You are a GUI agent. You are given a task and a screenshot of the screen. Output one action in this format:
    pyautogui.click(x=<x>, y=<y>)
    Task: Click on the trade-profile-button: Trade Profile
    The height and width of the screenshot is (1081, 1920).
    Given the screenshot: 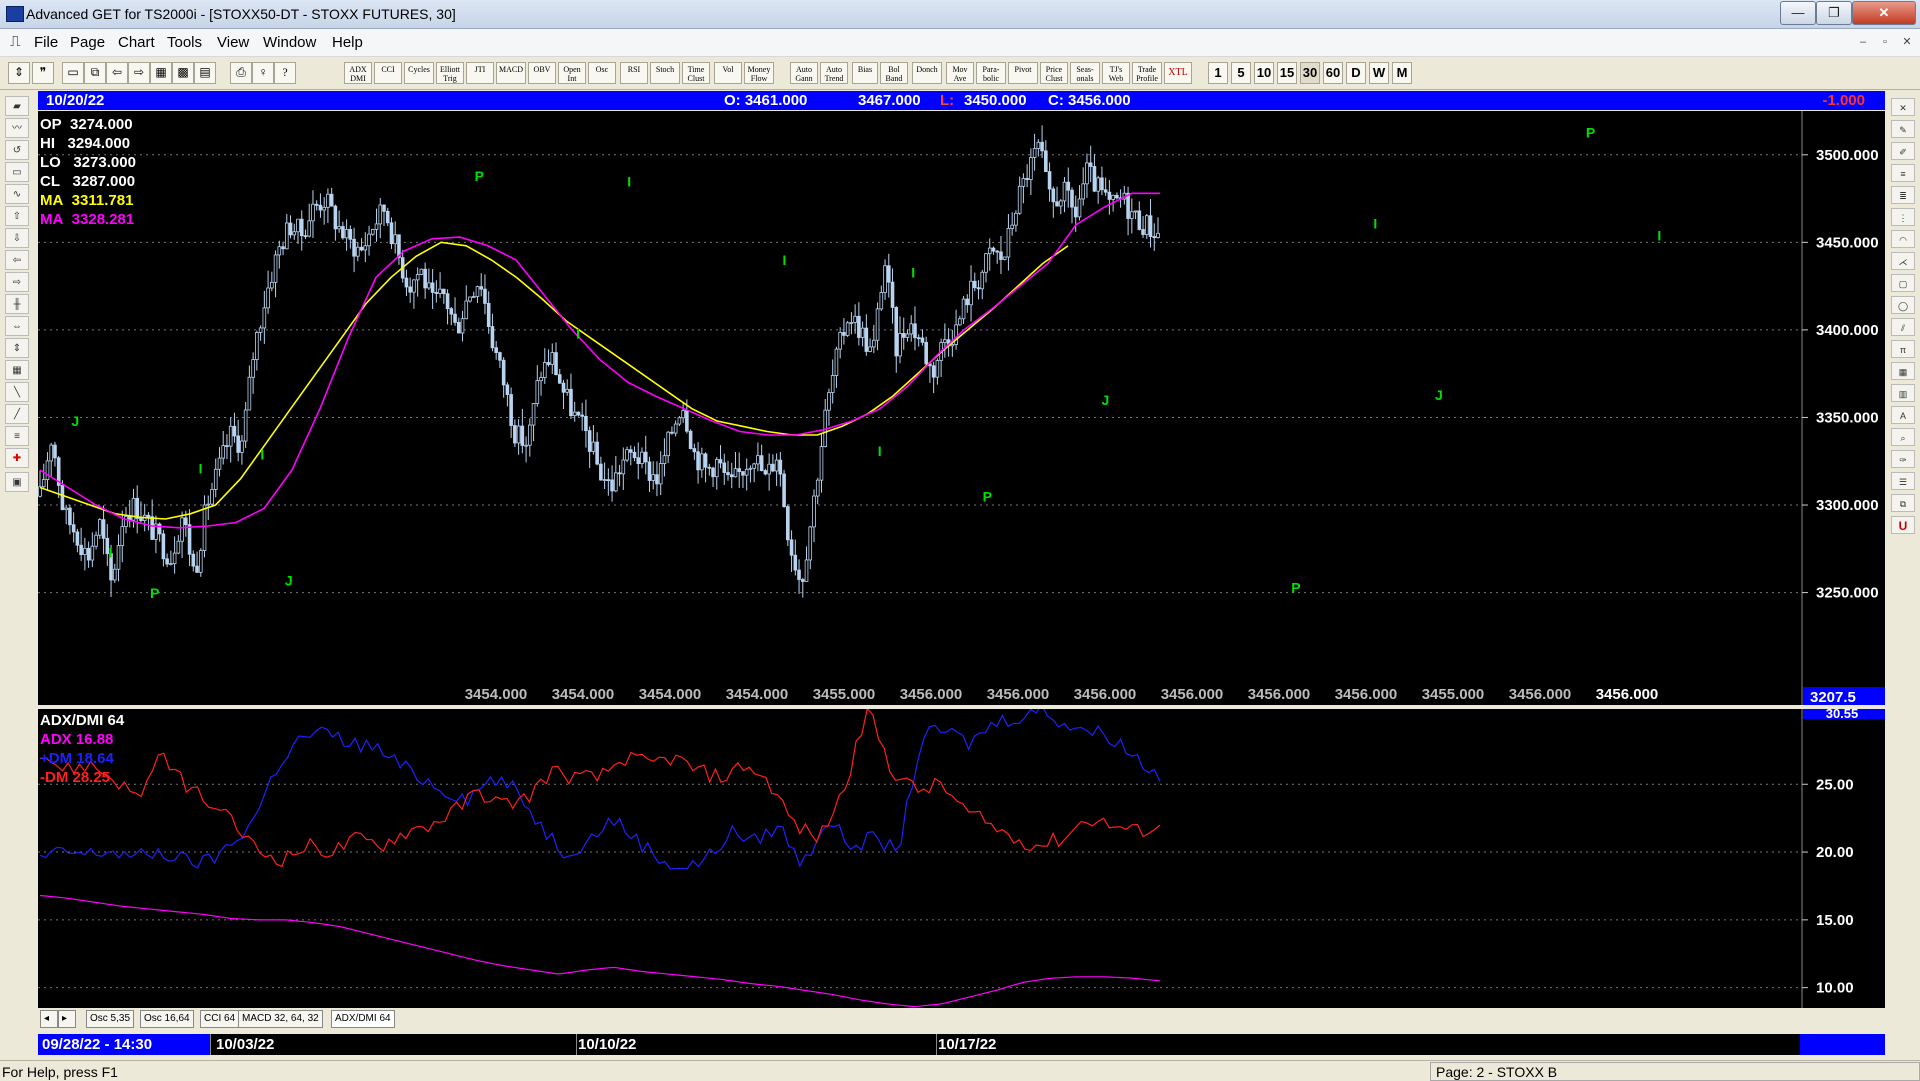 What is the action you would take?
    pyautogui.click(x=1147, y=73)
    